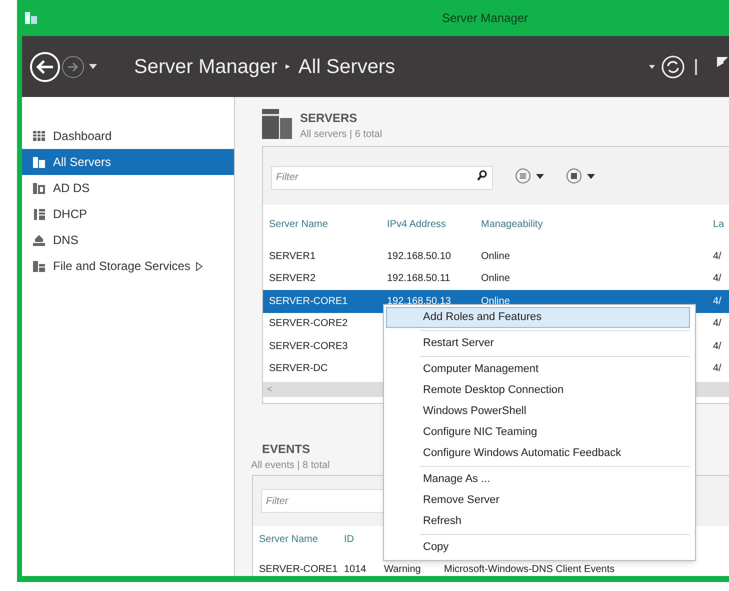  I want to click on table-cell-text: 192.168.50.13, so click(419, 301).